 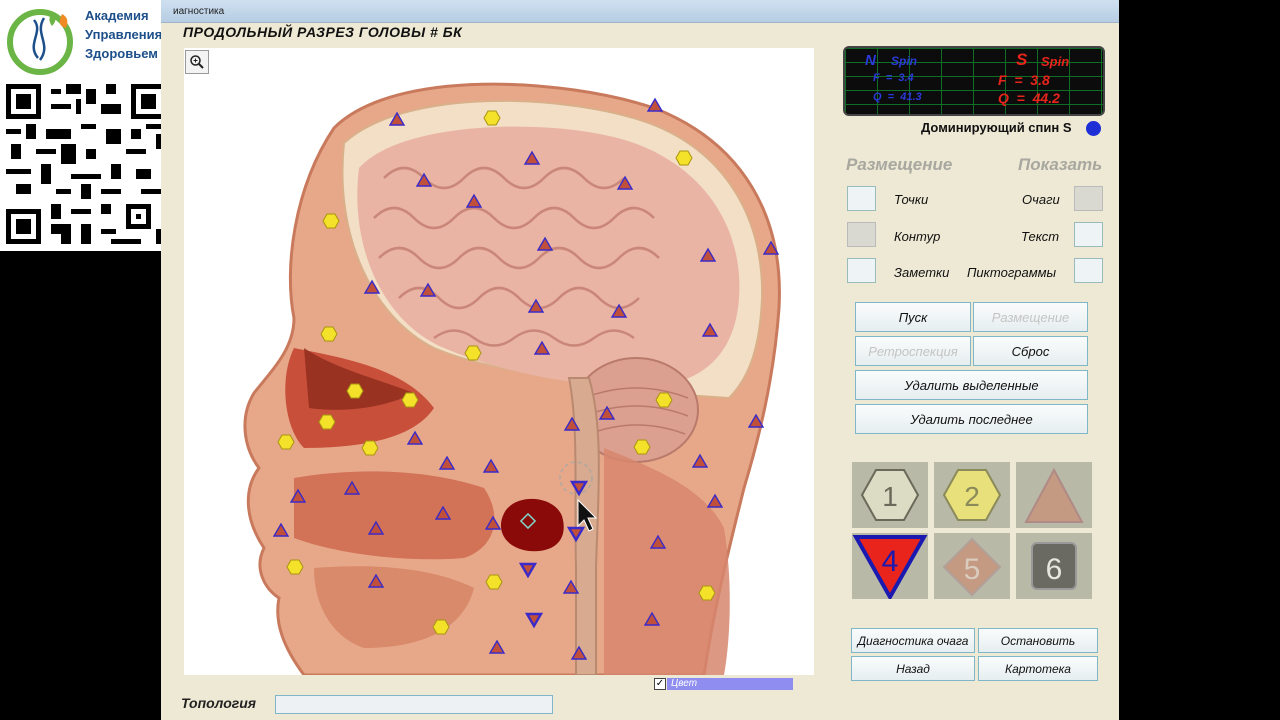 What do you see at coordinates (897, 97) in the screenshot?
I see `n-q-value: Q = 41.3` at bounding box center [897, 97].